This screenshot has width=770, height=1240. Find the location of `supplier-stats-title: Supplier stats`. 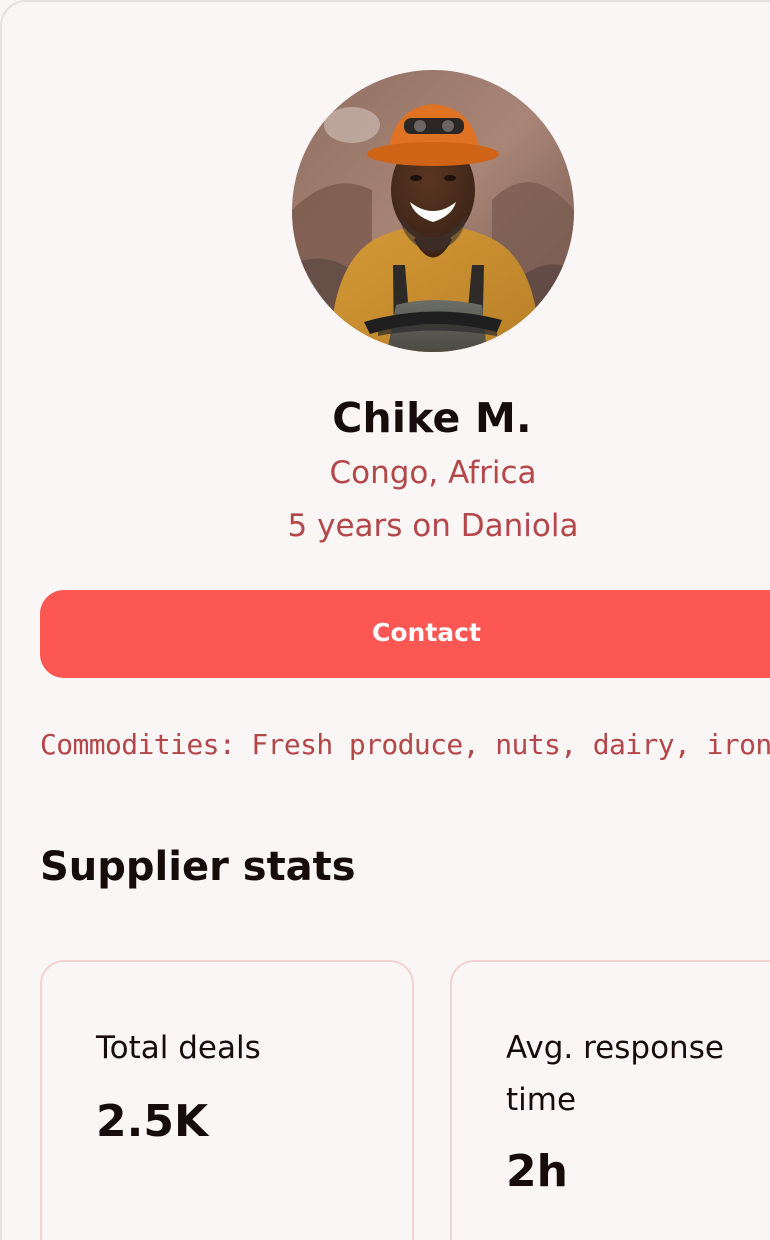

supplier-stats-title: Supplier stats is located at coordinates (198, 867).